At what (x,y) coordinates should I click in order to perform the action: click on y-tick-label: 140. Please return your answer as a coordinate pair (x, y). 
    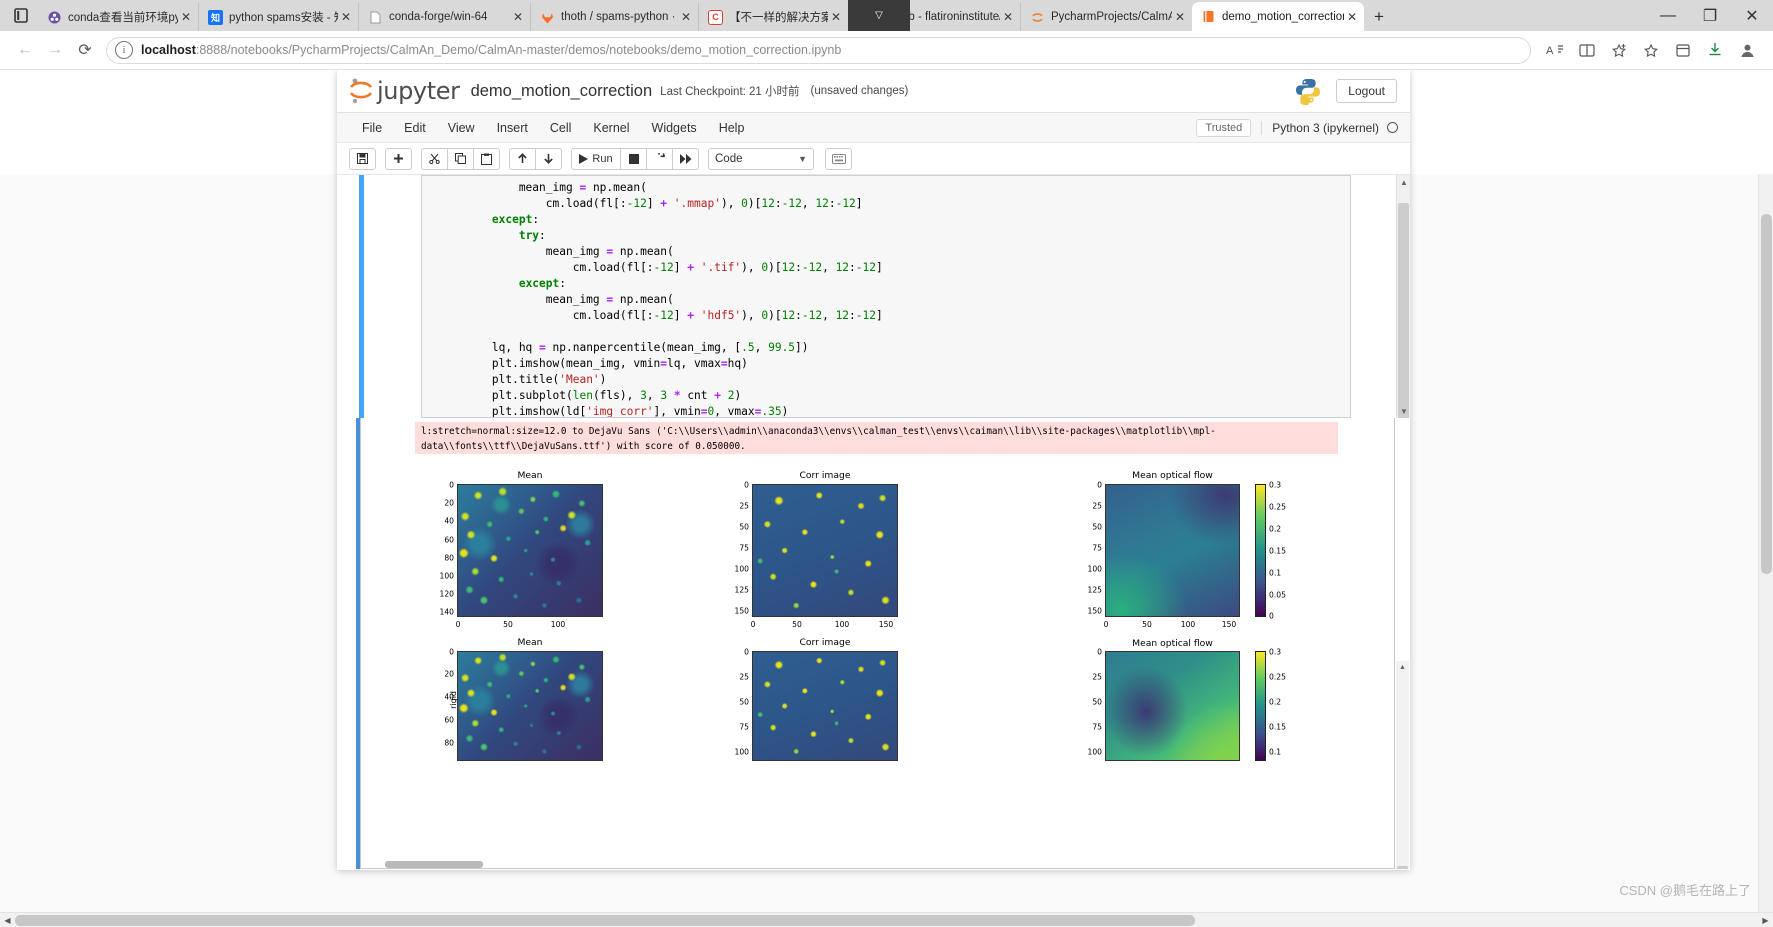
    Looking at the image, I should click on (447, 612).